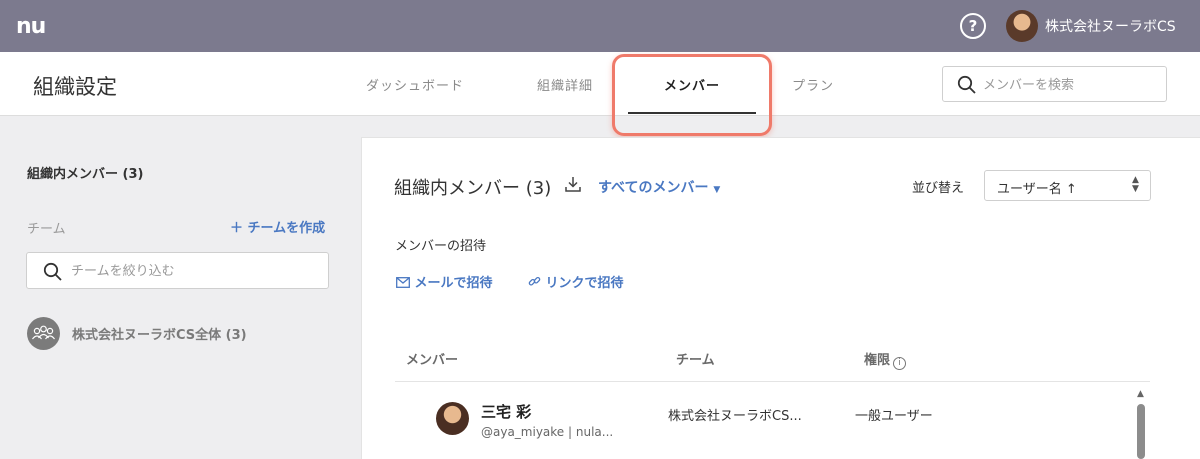 This screenshot has width=1200, height=459. What do you see at coordinates (695, 360) in the screenshot?
I see `column-header-team: チーム` at bounding box center [695, 360].